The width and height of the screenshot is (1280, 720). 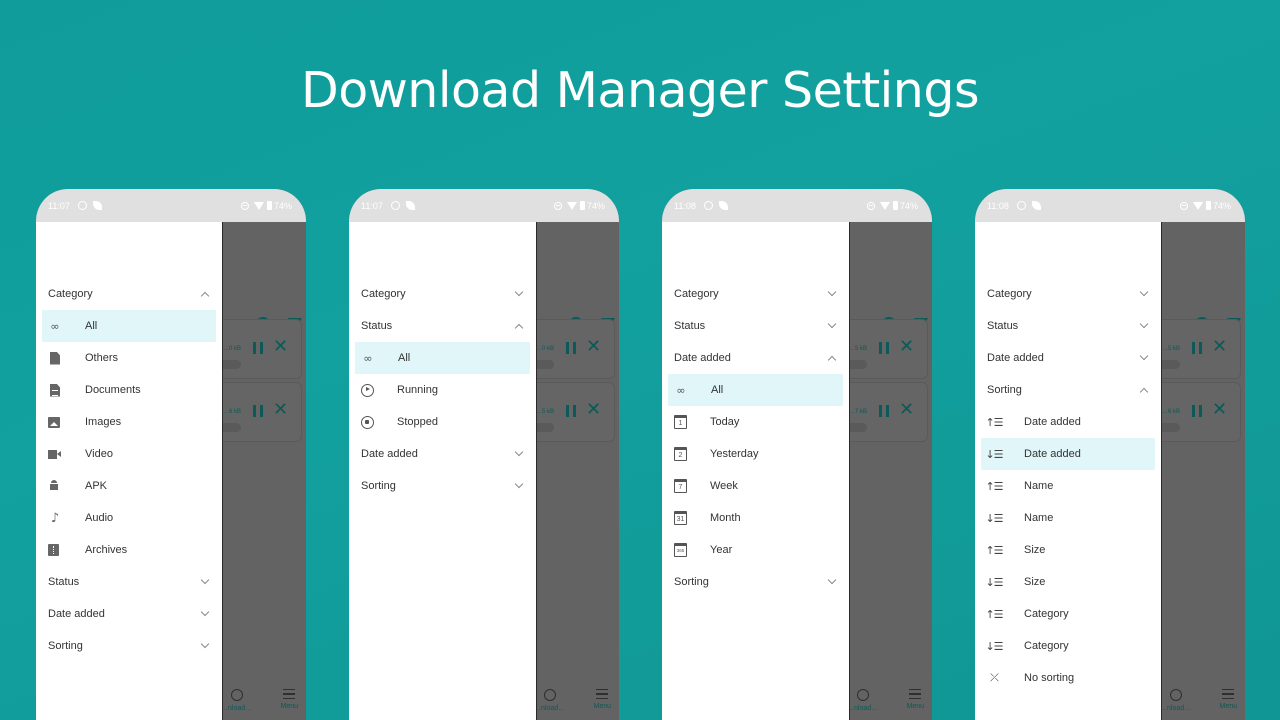 What do you see at coordinates (755, 454) in the screenshot?
I see `date-item-yesterday: 2 Yesterday` at bounding box center [755, 454].